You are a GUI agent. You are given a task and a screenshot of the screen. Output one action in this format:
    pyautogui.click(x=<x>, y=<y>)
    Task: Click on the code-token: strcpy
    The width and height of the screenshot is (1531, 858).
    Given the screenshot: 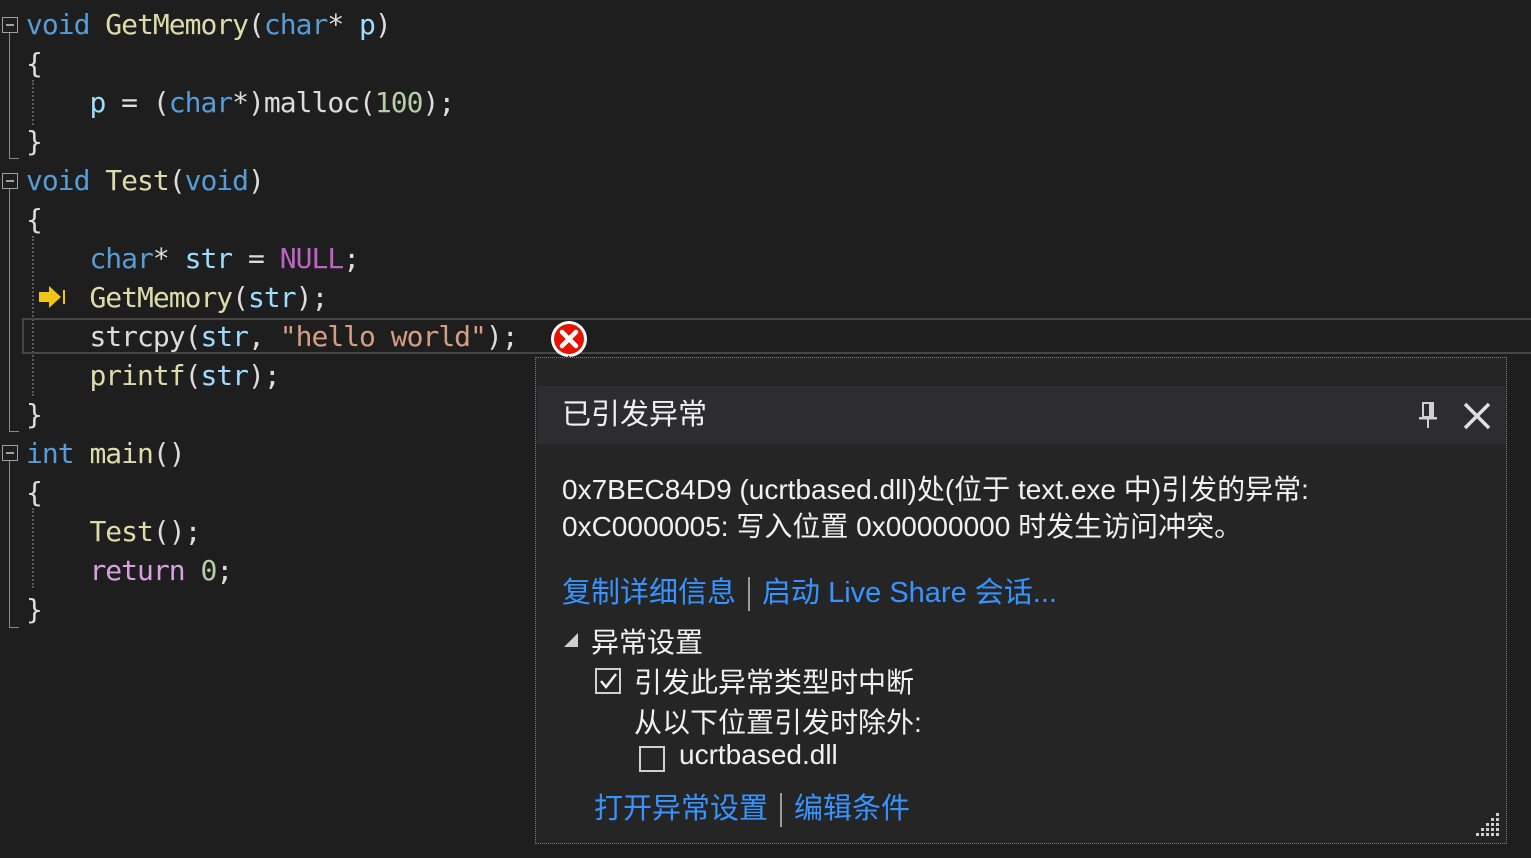 What is the action you would take?
    pyautogui.click(x=137, y=336)
    